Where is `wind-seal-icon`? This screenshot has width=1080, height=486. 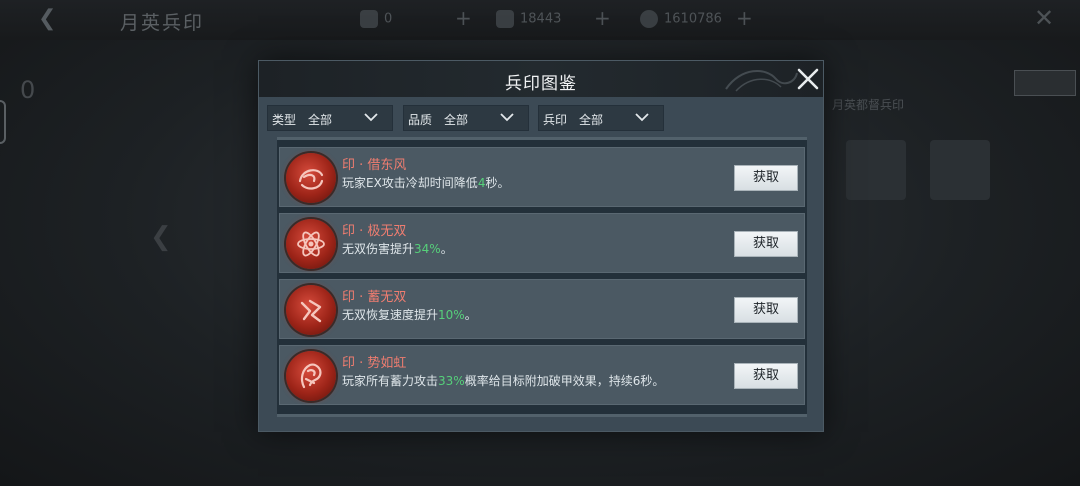 wind-seal-icon is located at coordinates (311, 178).